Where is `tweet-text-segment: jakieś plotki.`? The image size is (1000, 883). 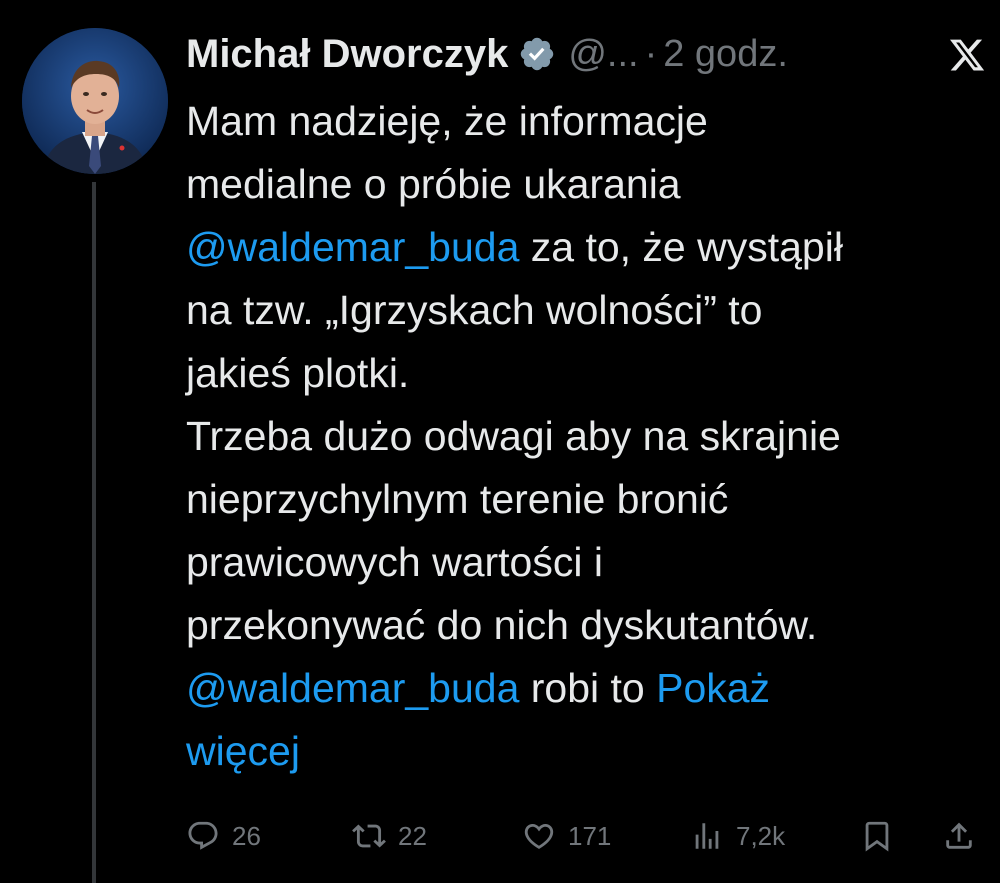 tweet-text-segment: jakieś plotki. is located at coordinates (298, 373).